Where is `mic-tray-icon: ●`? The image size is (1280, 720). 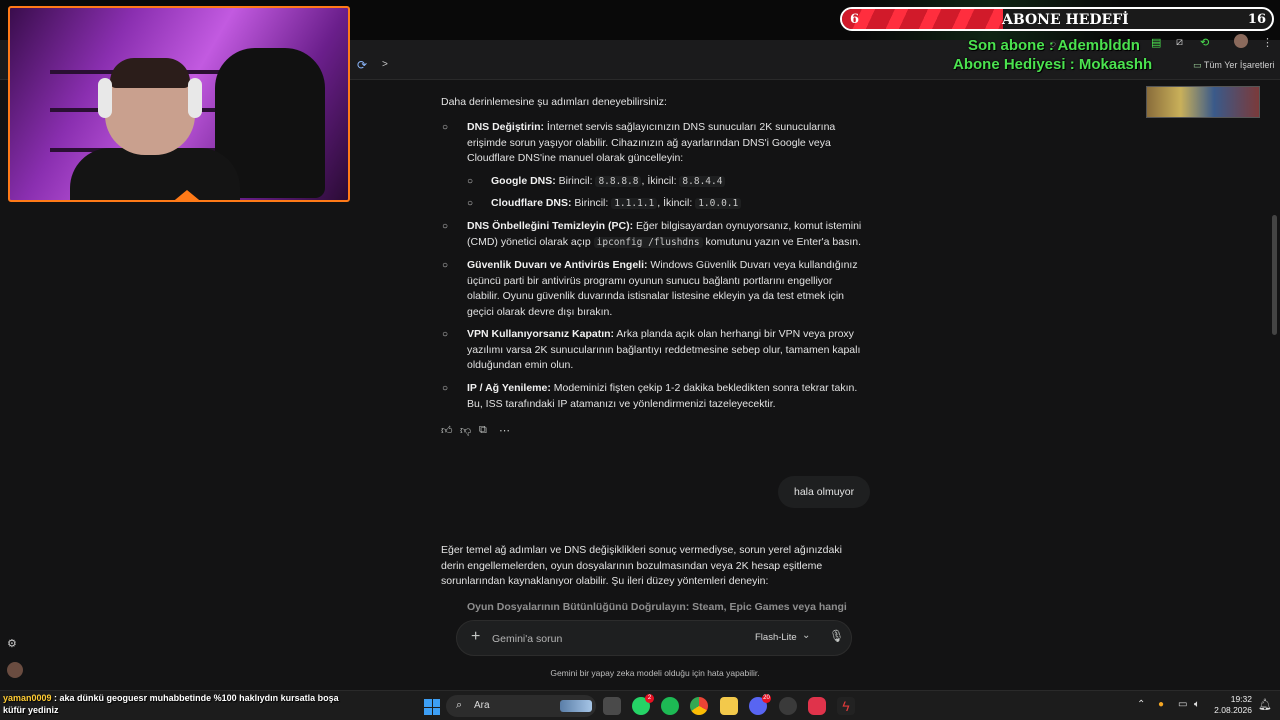 mic-tray-icon: ● is located at coordinates (1161, 704).